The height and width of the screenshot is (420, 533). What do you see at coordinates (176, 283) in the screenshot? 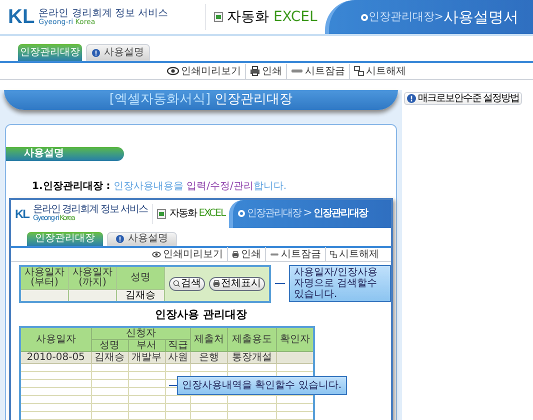
I see `search-icon` at bounding box center [176, 283].